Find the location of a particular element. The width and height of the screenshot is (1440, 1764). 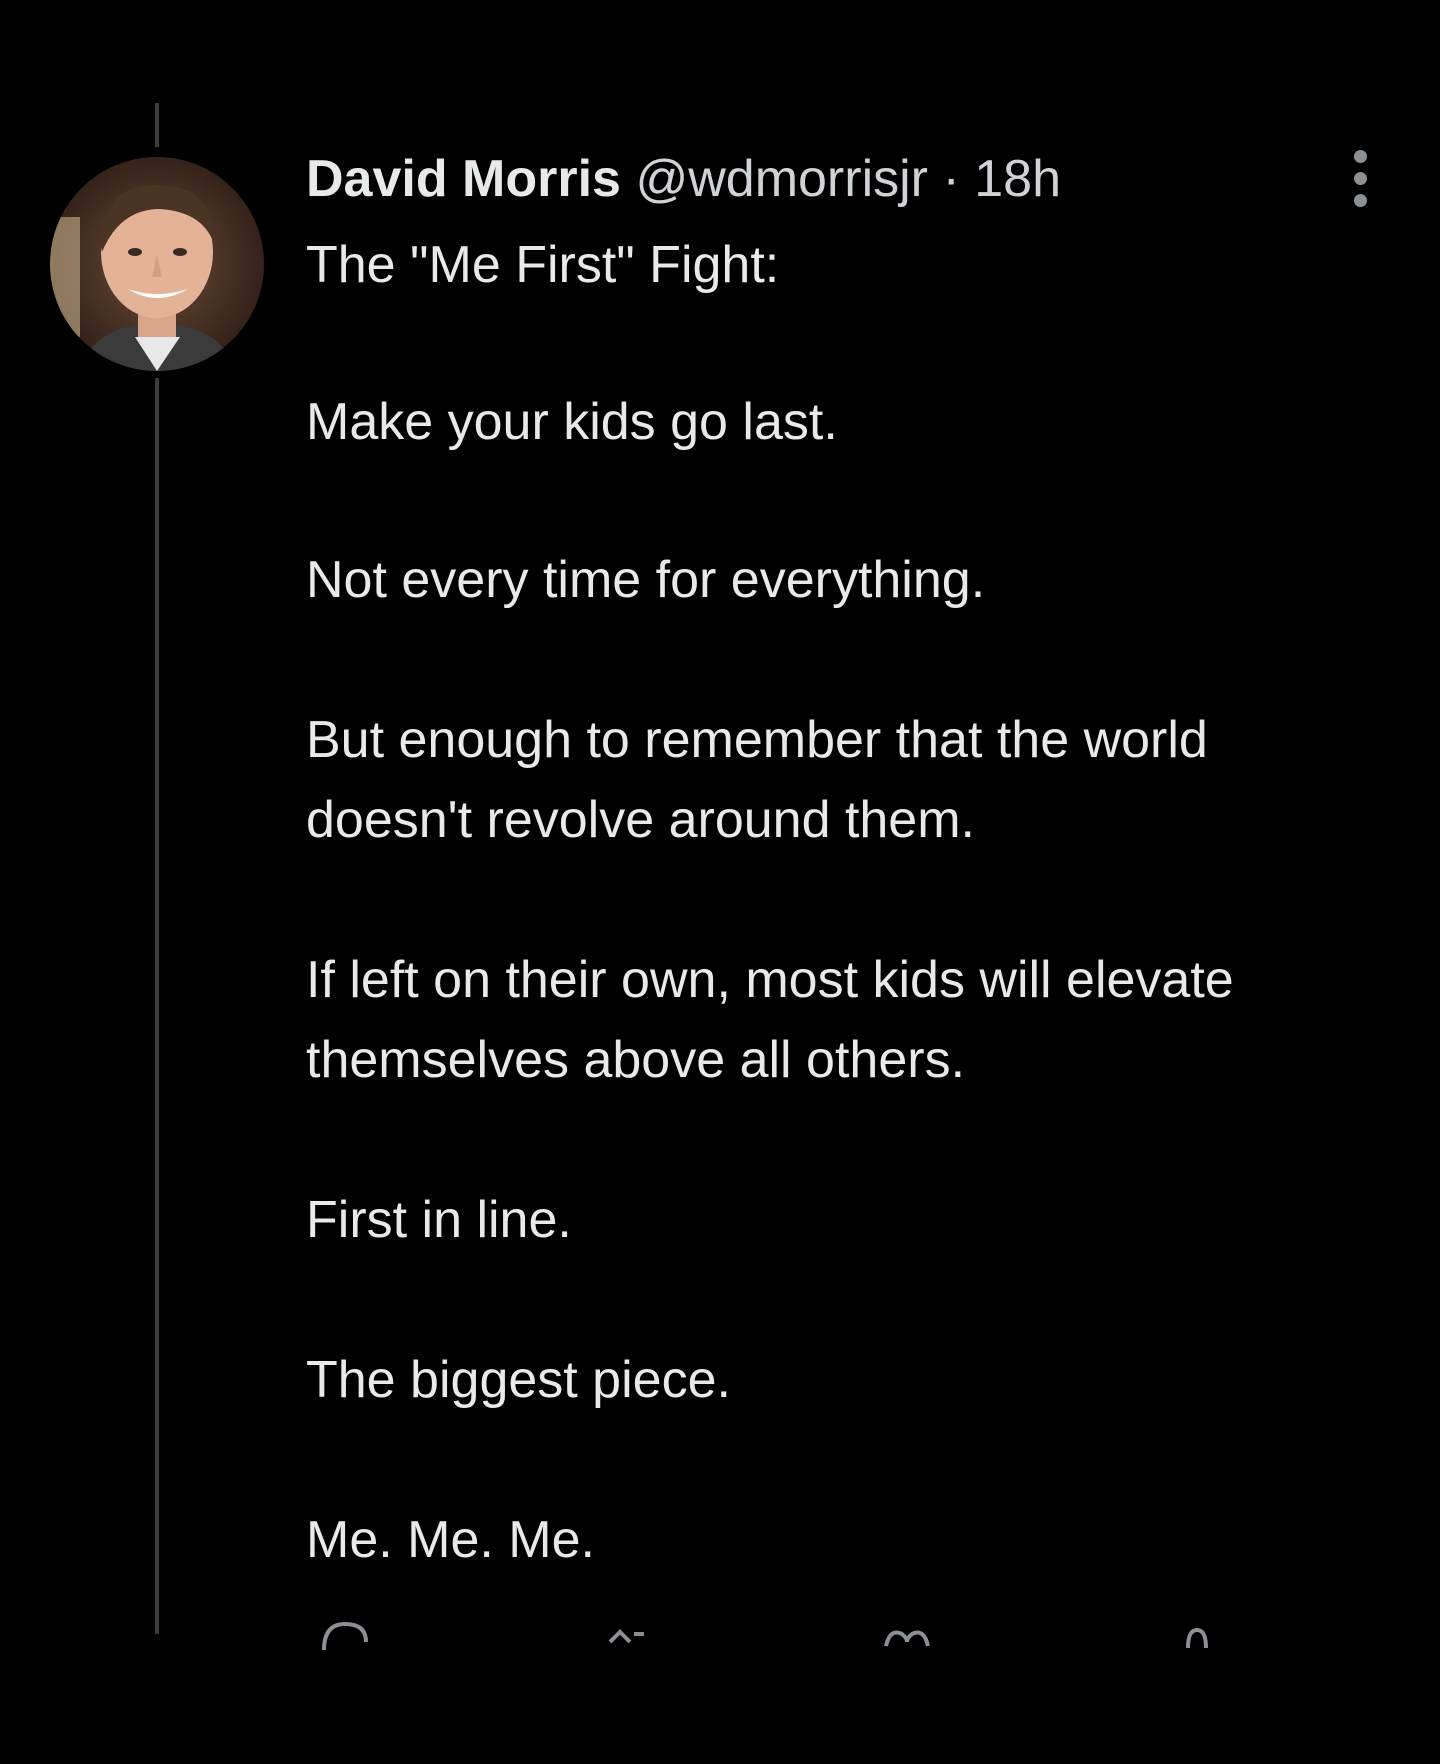

like-icon is located at coordinates (907, 1635).